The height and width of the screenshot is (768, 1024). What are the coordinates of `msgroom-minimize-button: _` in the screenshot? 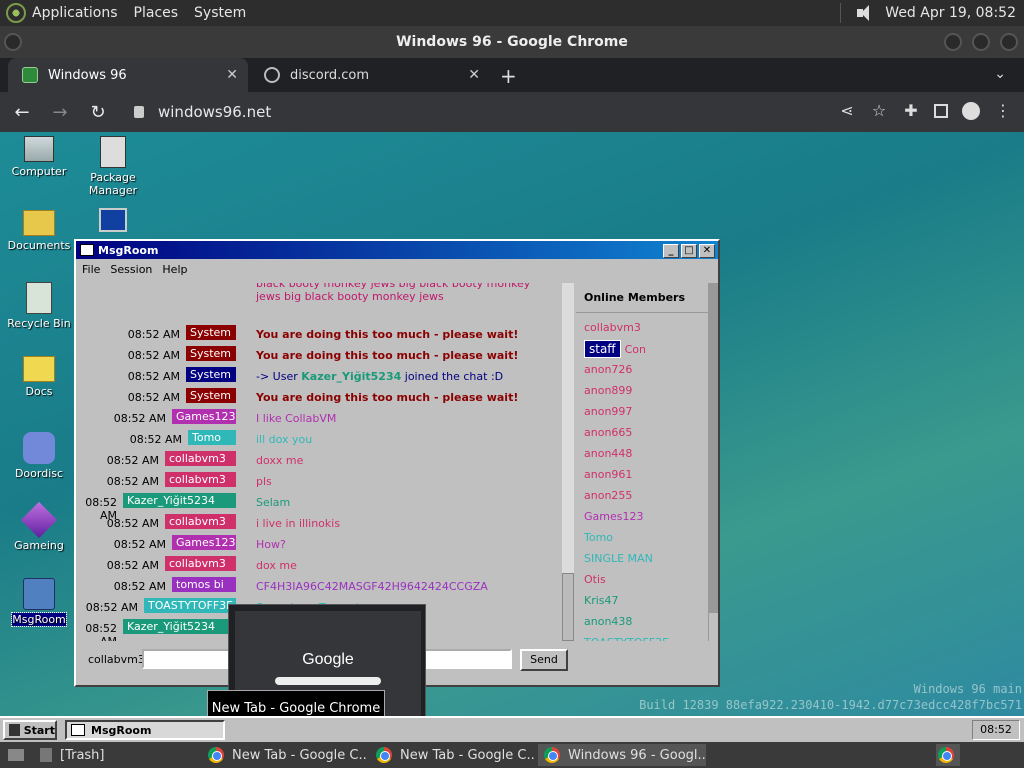 It's located at (671, 251).